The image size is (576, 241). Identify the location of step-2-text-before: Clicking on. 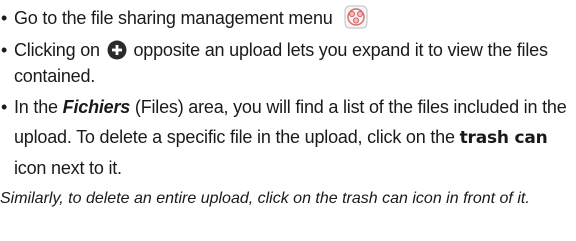
(57, 50).